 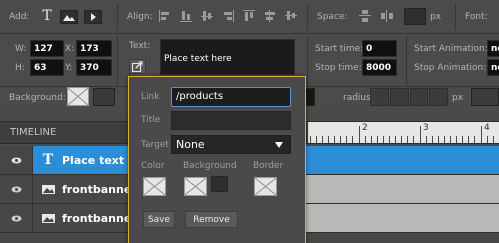 What do you see at coordinates (94, 67) in the screenshot?
I see `y-input: 370` at bounding box center [94, 67].